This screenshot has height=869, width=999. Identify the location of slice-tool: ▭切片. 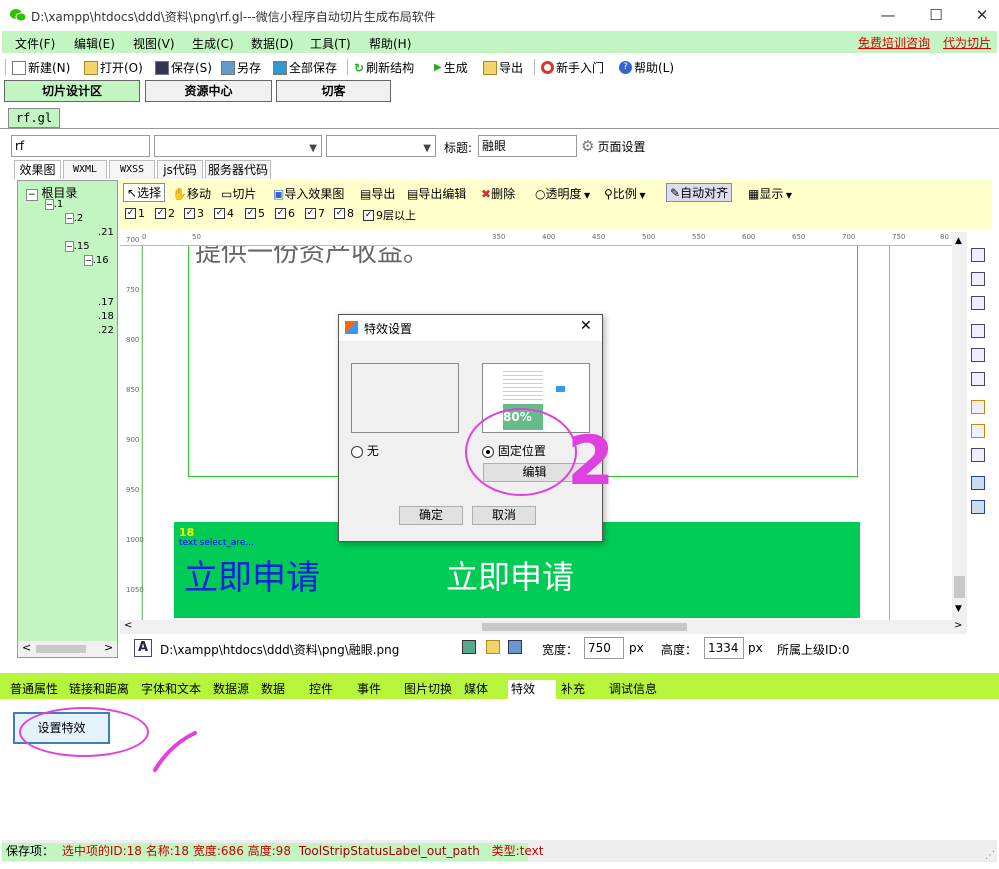
(238, 193).